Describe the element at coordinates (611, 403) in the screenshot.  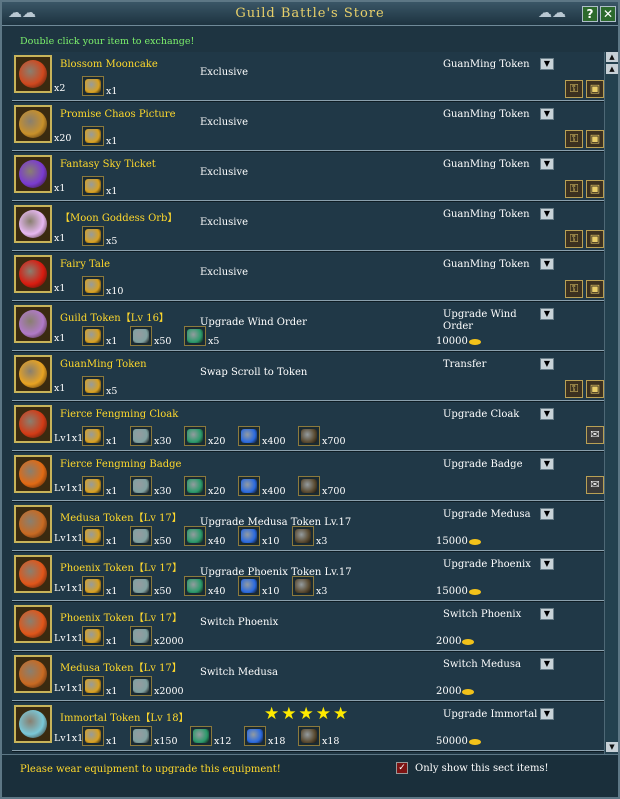
I see `scrollbar: ▲ ▲ ▼` at that location.